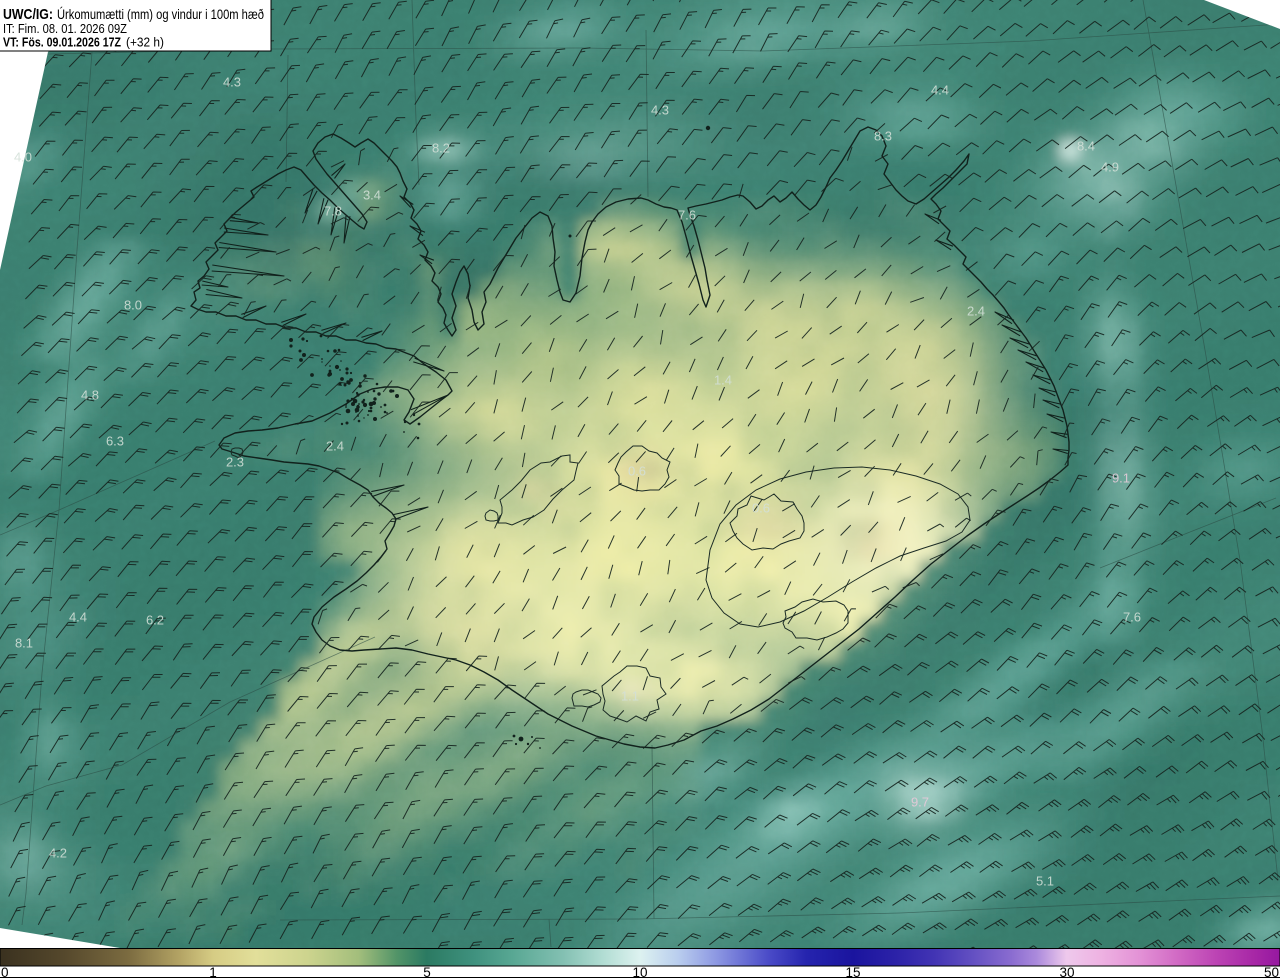  Describe the element at coordinates (427, 971) in the screenshot. I see `svg-text: 5` at that location.